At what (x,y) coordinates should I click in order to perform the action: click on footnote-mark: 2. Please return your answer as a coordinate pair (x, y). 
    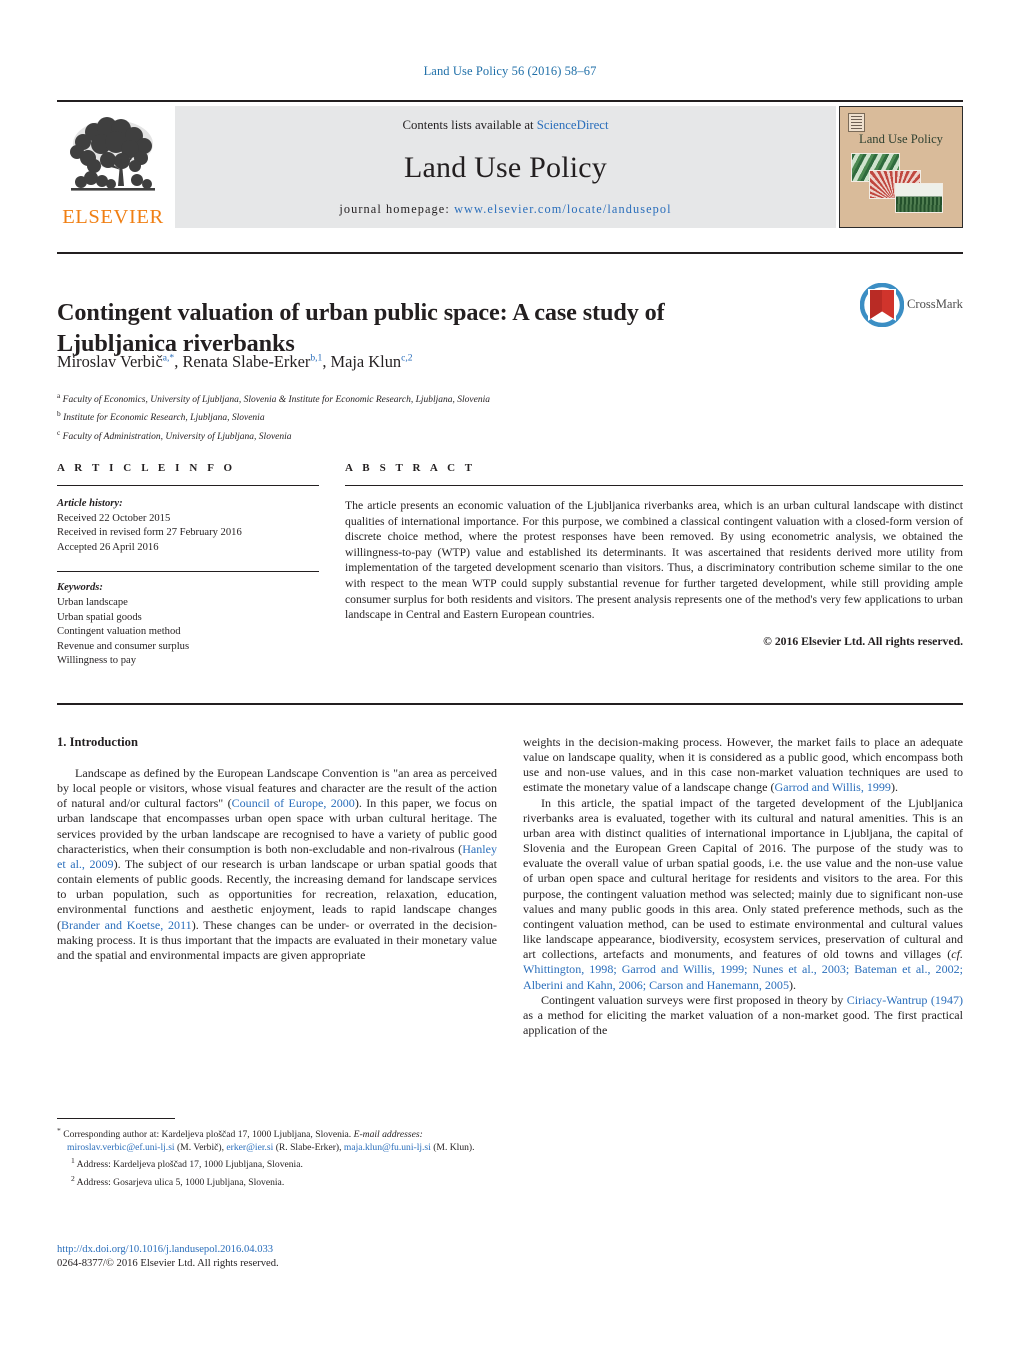
    Looking at the image, I should click on (73, 1179).